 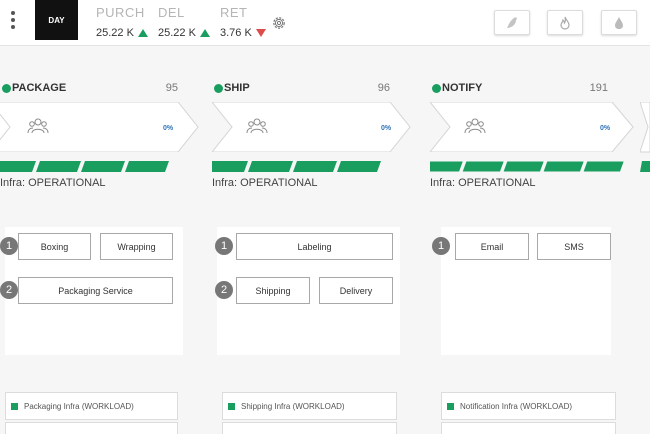 I want to click on metric-value: 3.76 K, so click(x=236, y=33).